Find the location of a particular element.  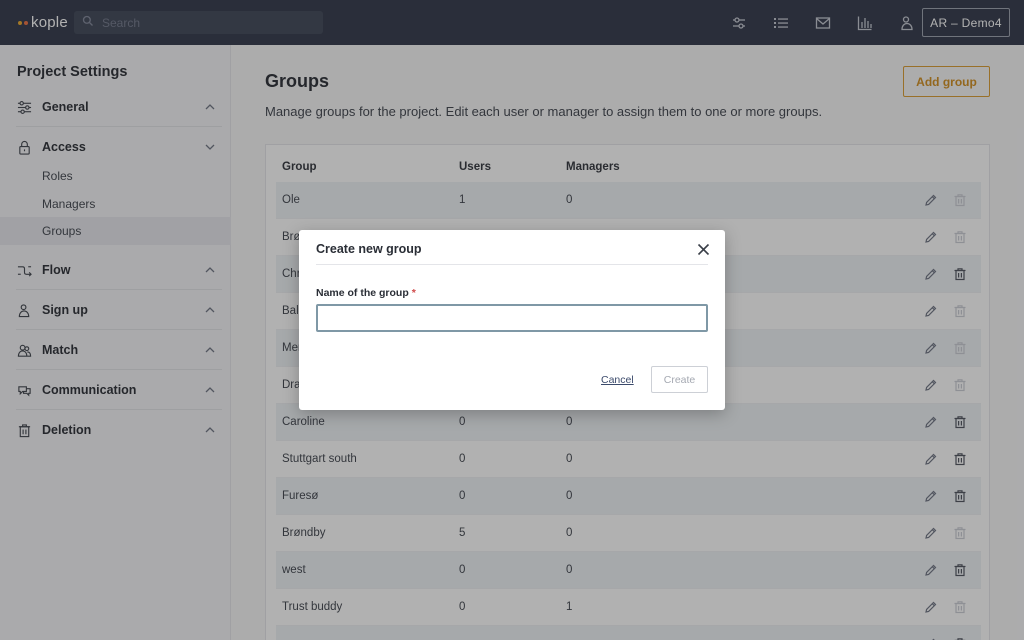

group-name-input is located at coordinates (512, 318).